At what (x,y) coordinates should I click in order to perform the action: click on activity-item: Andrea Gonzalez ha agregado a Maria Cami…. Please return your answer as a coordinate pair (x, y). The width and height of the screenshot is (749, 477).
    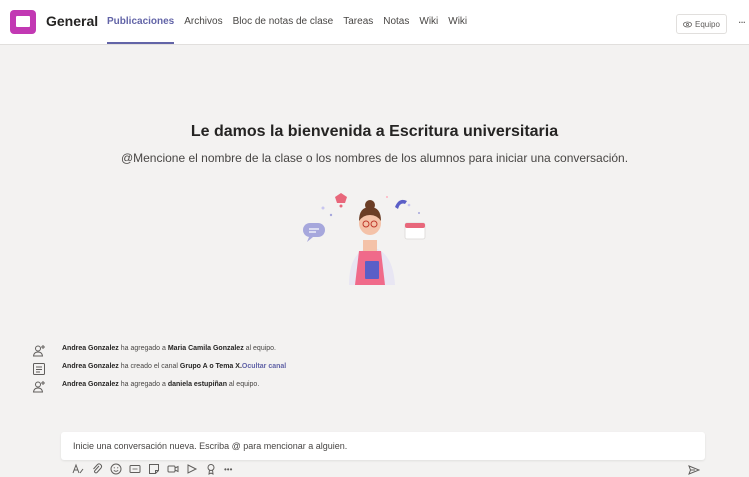
    Looking at the image, I should click on (154, 351).